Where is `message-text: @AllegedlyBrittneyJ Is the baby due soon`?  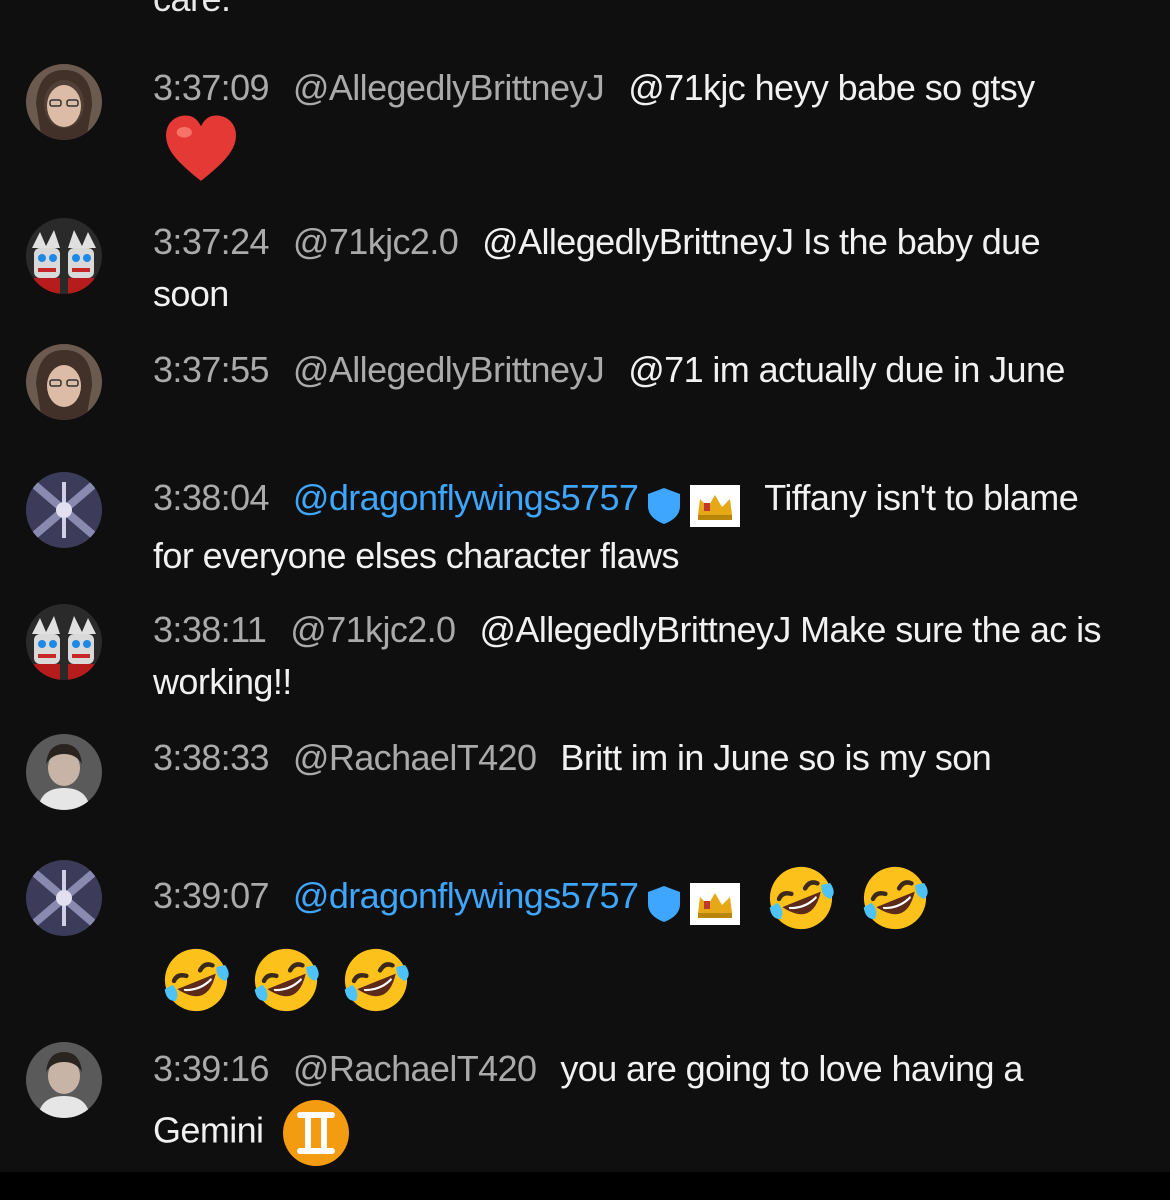
message-text: @AllegedlyBrittneyJ Is the baby due soon is located at coordinates (597, 267).